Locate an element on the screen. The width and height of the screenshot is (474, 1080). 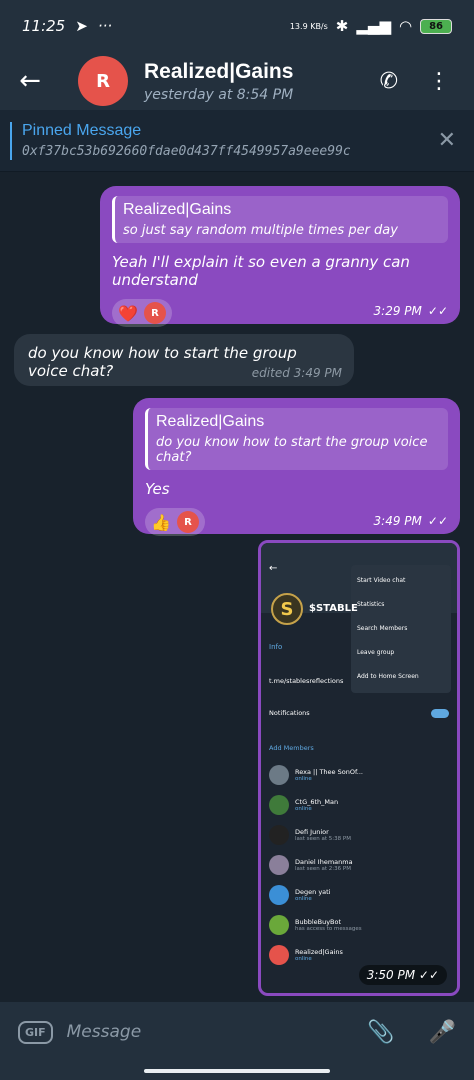
chat-title-block: Realized|Gains yesterday at 8:54 PM is located at coordinates (218, 81).